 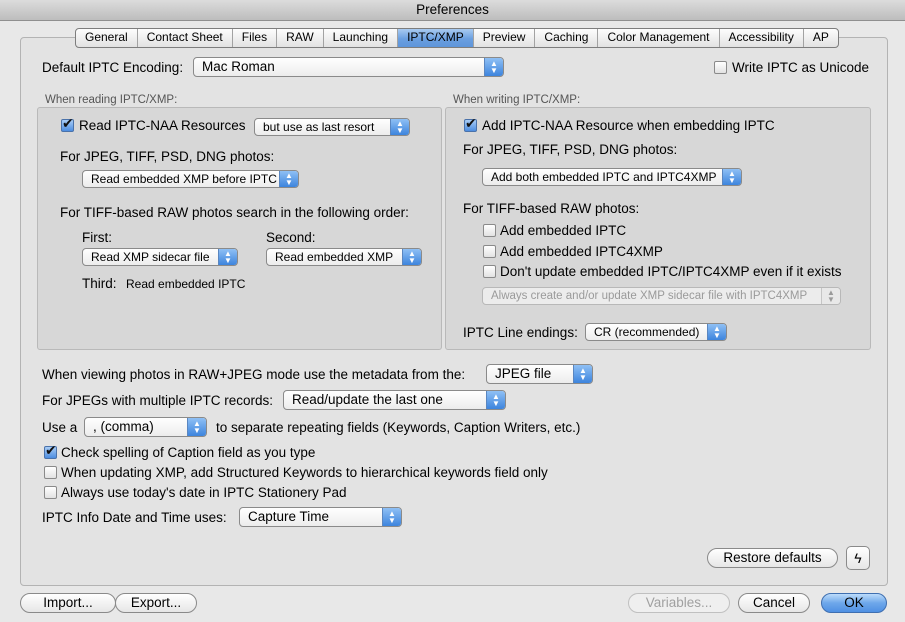 I want to click on line-endings-select: CR (recommended) ▲ ▼, so click(x=656, y=332).